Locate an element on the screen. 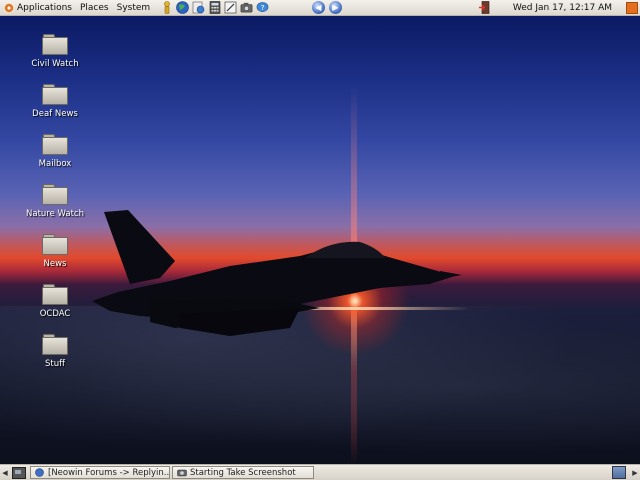 Image resolution: width=640 pixels, height=480 pixels. places-menu: Places is located at coordinates (94, 8).